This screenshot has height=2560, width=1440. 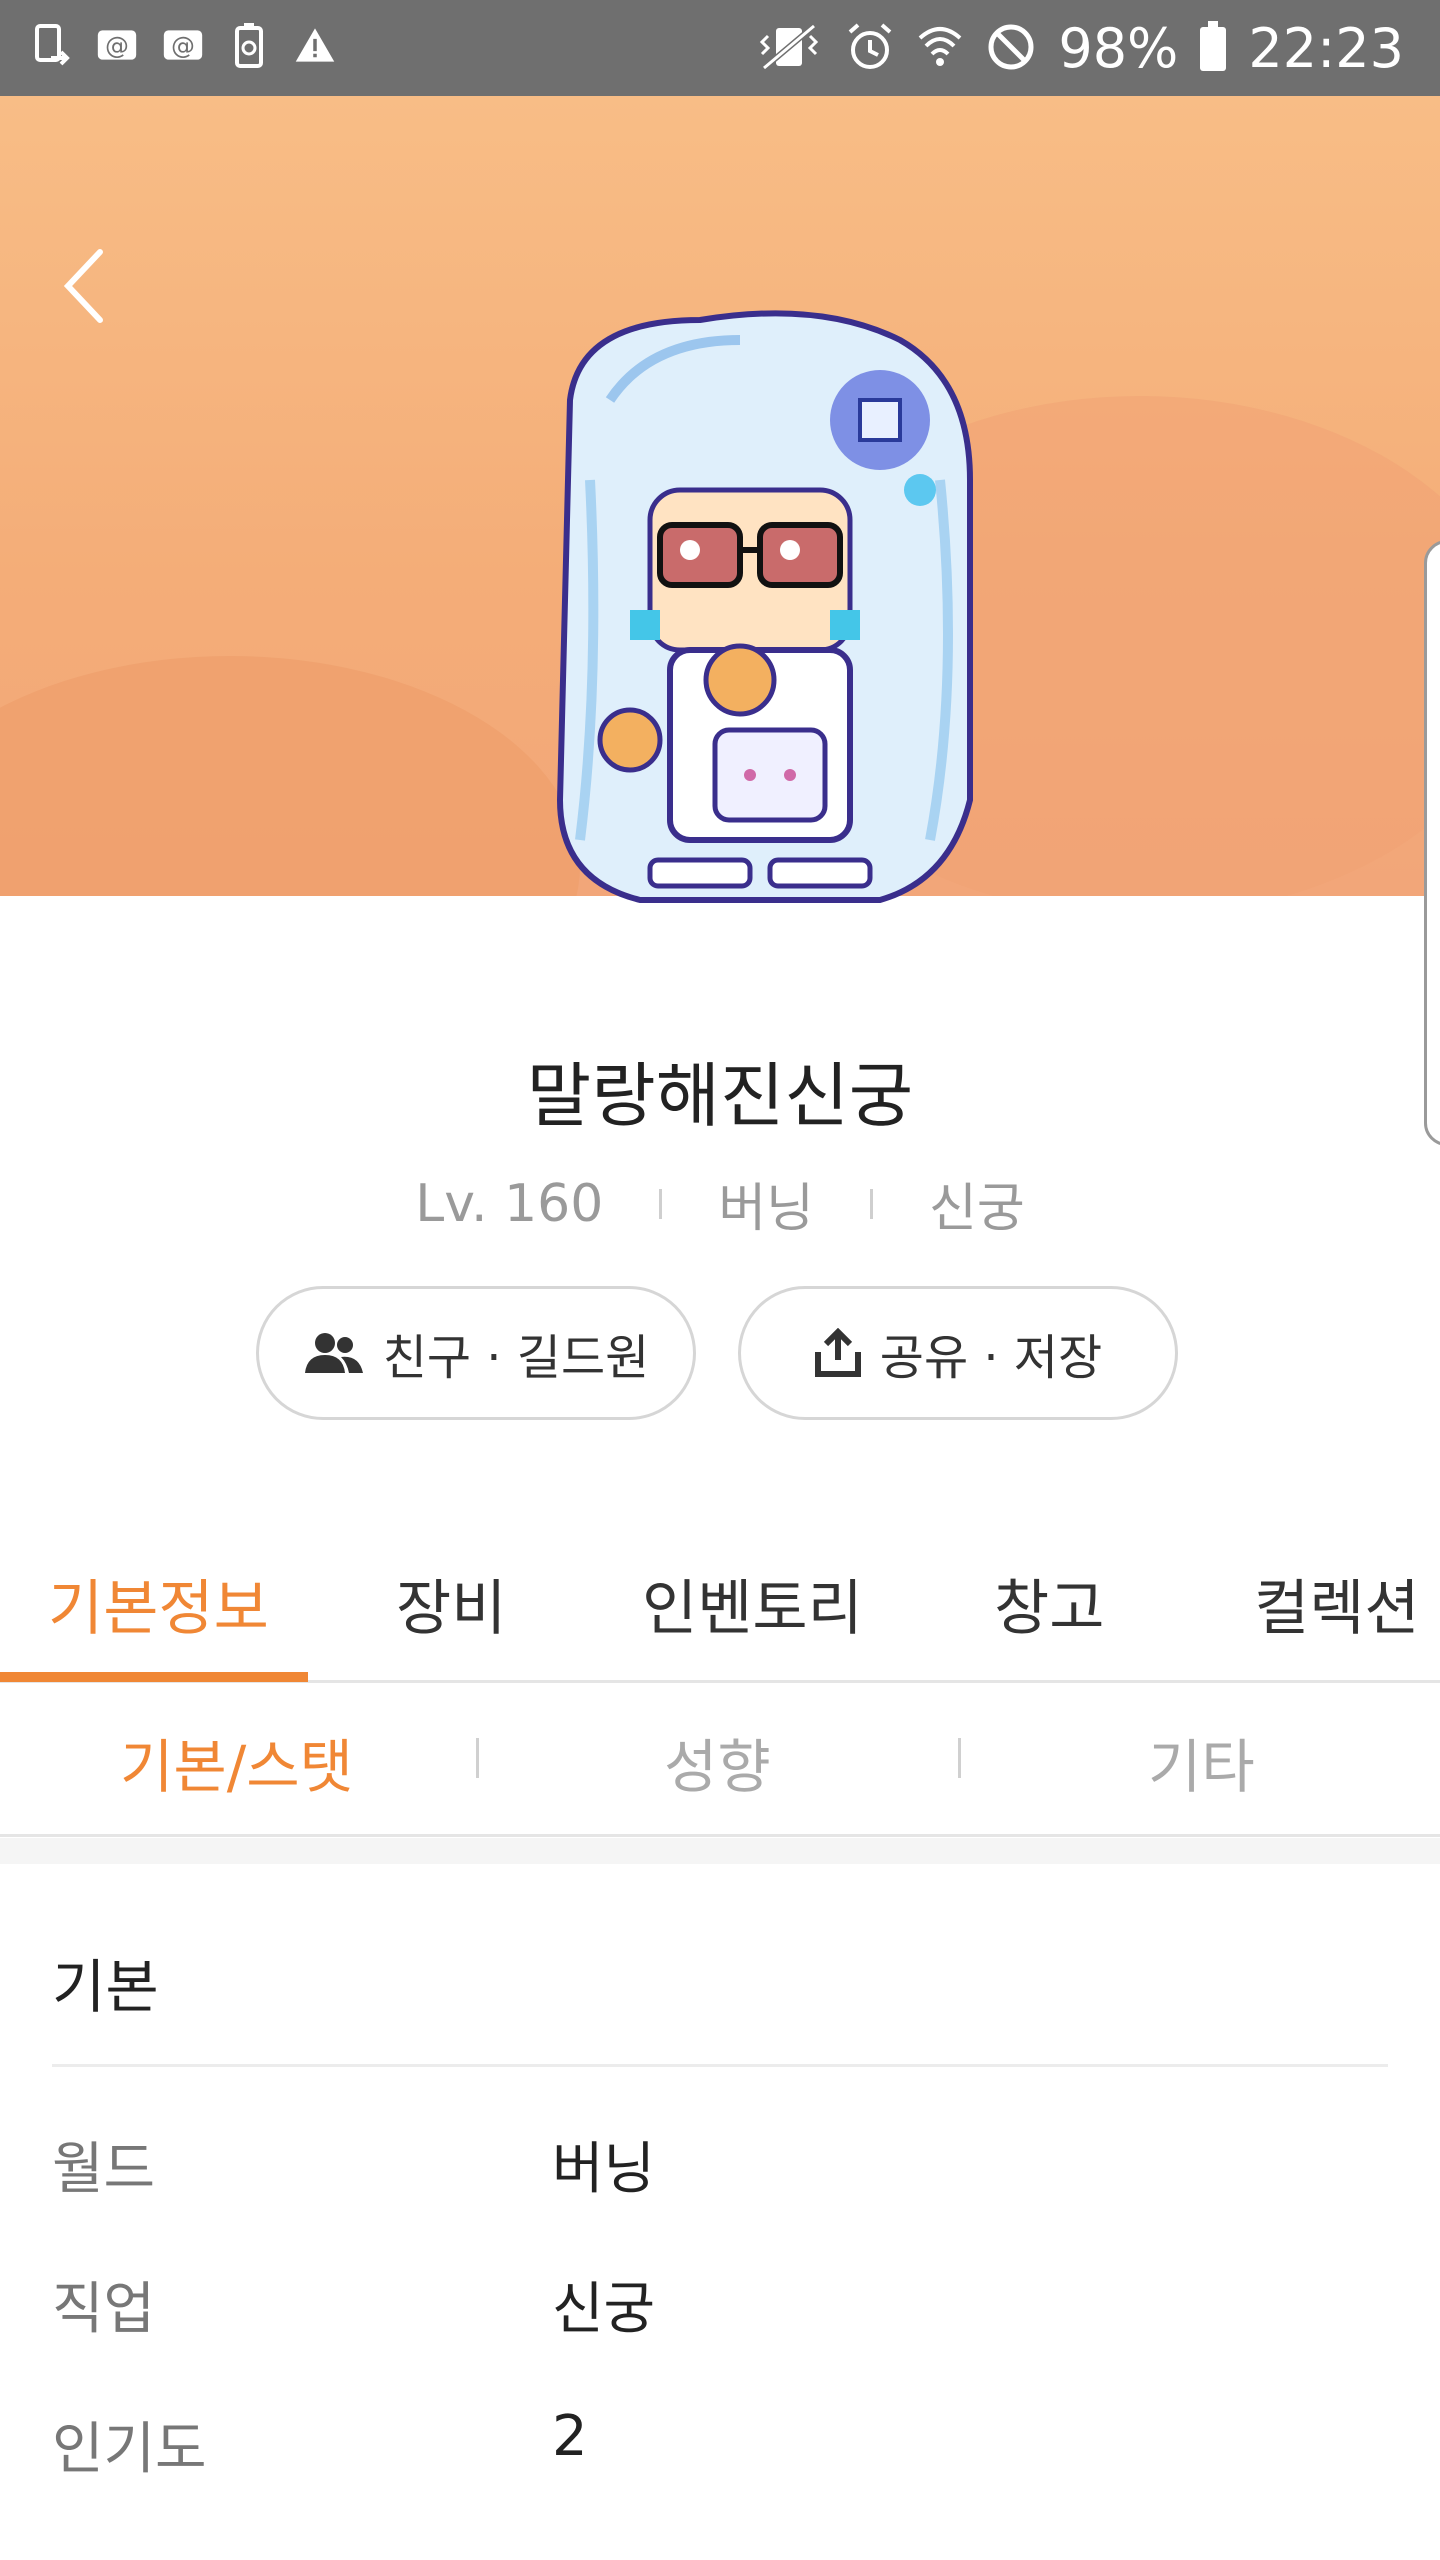 What do you see at coordinates (83, 286) in the screenshot?
I see `chevron-left-icon` at bounding box center [83, 286].